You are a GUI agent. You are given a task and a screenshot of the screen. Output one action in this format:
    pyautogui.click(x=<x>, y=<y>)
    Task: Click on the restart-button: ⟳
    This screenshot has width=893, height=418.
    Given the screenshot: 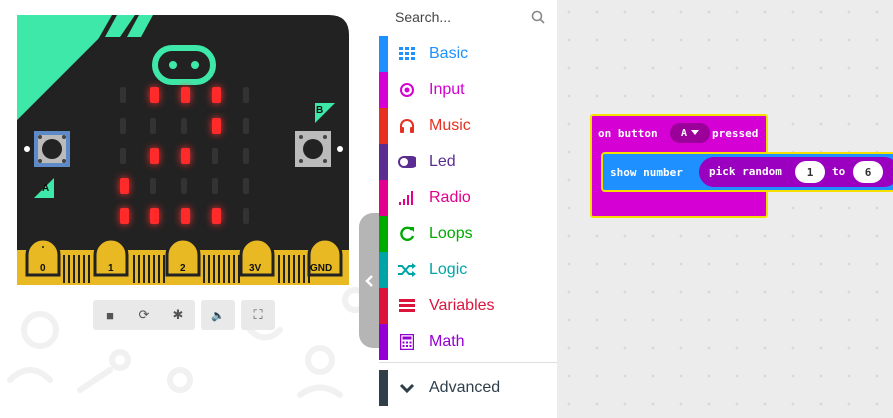 What is the action you would take?
    pyautogui.click(x=144, y=315)
    